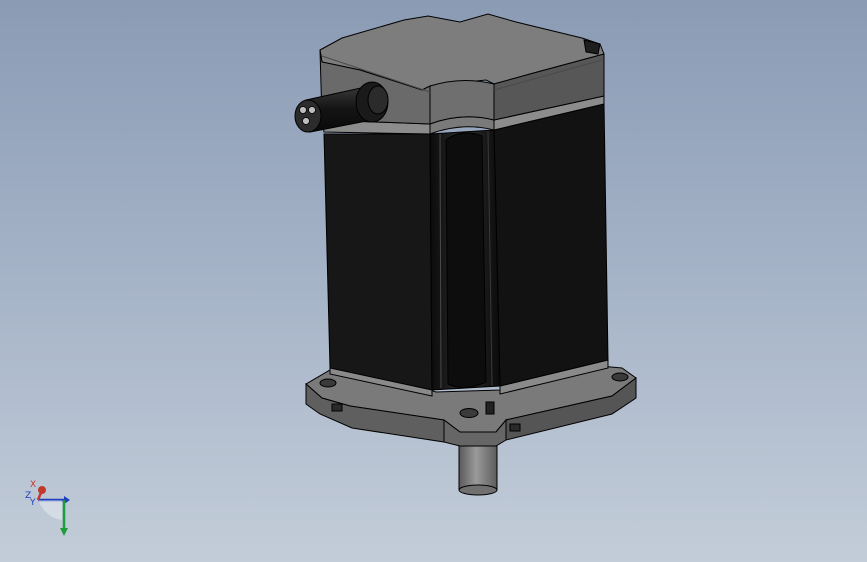 The width and height of the screenshot is (867, 562). I want to click on output-shaft, so click(478, 467).